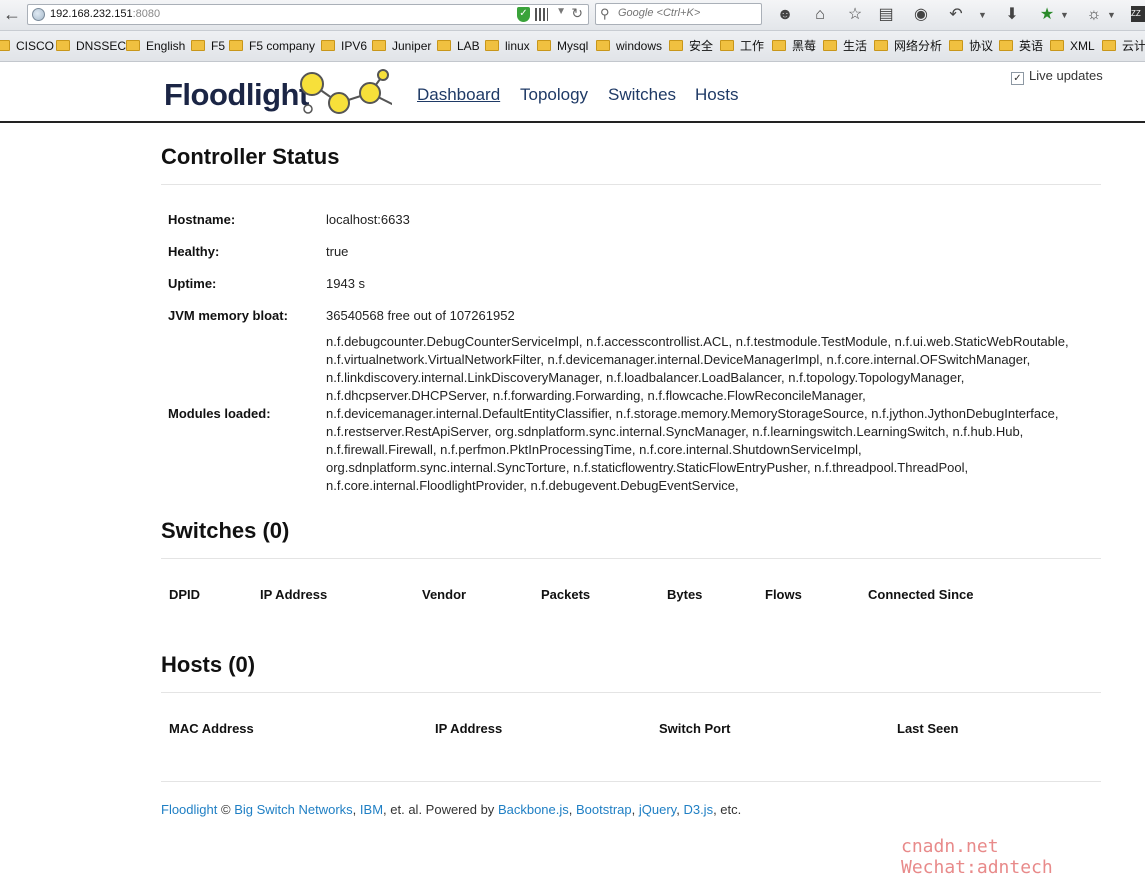  Describe the element at coordinates (211, 728) in the screenshot. I see `column-header-mac-address: MAC Address` at that location.